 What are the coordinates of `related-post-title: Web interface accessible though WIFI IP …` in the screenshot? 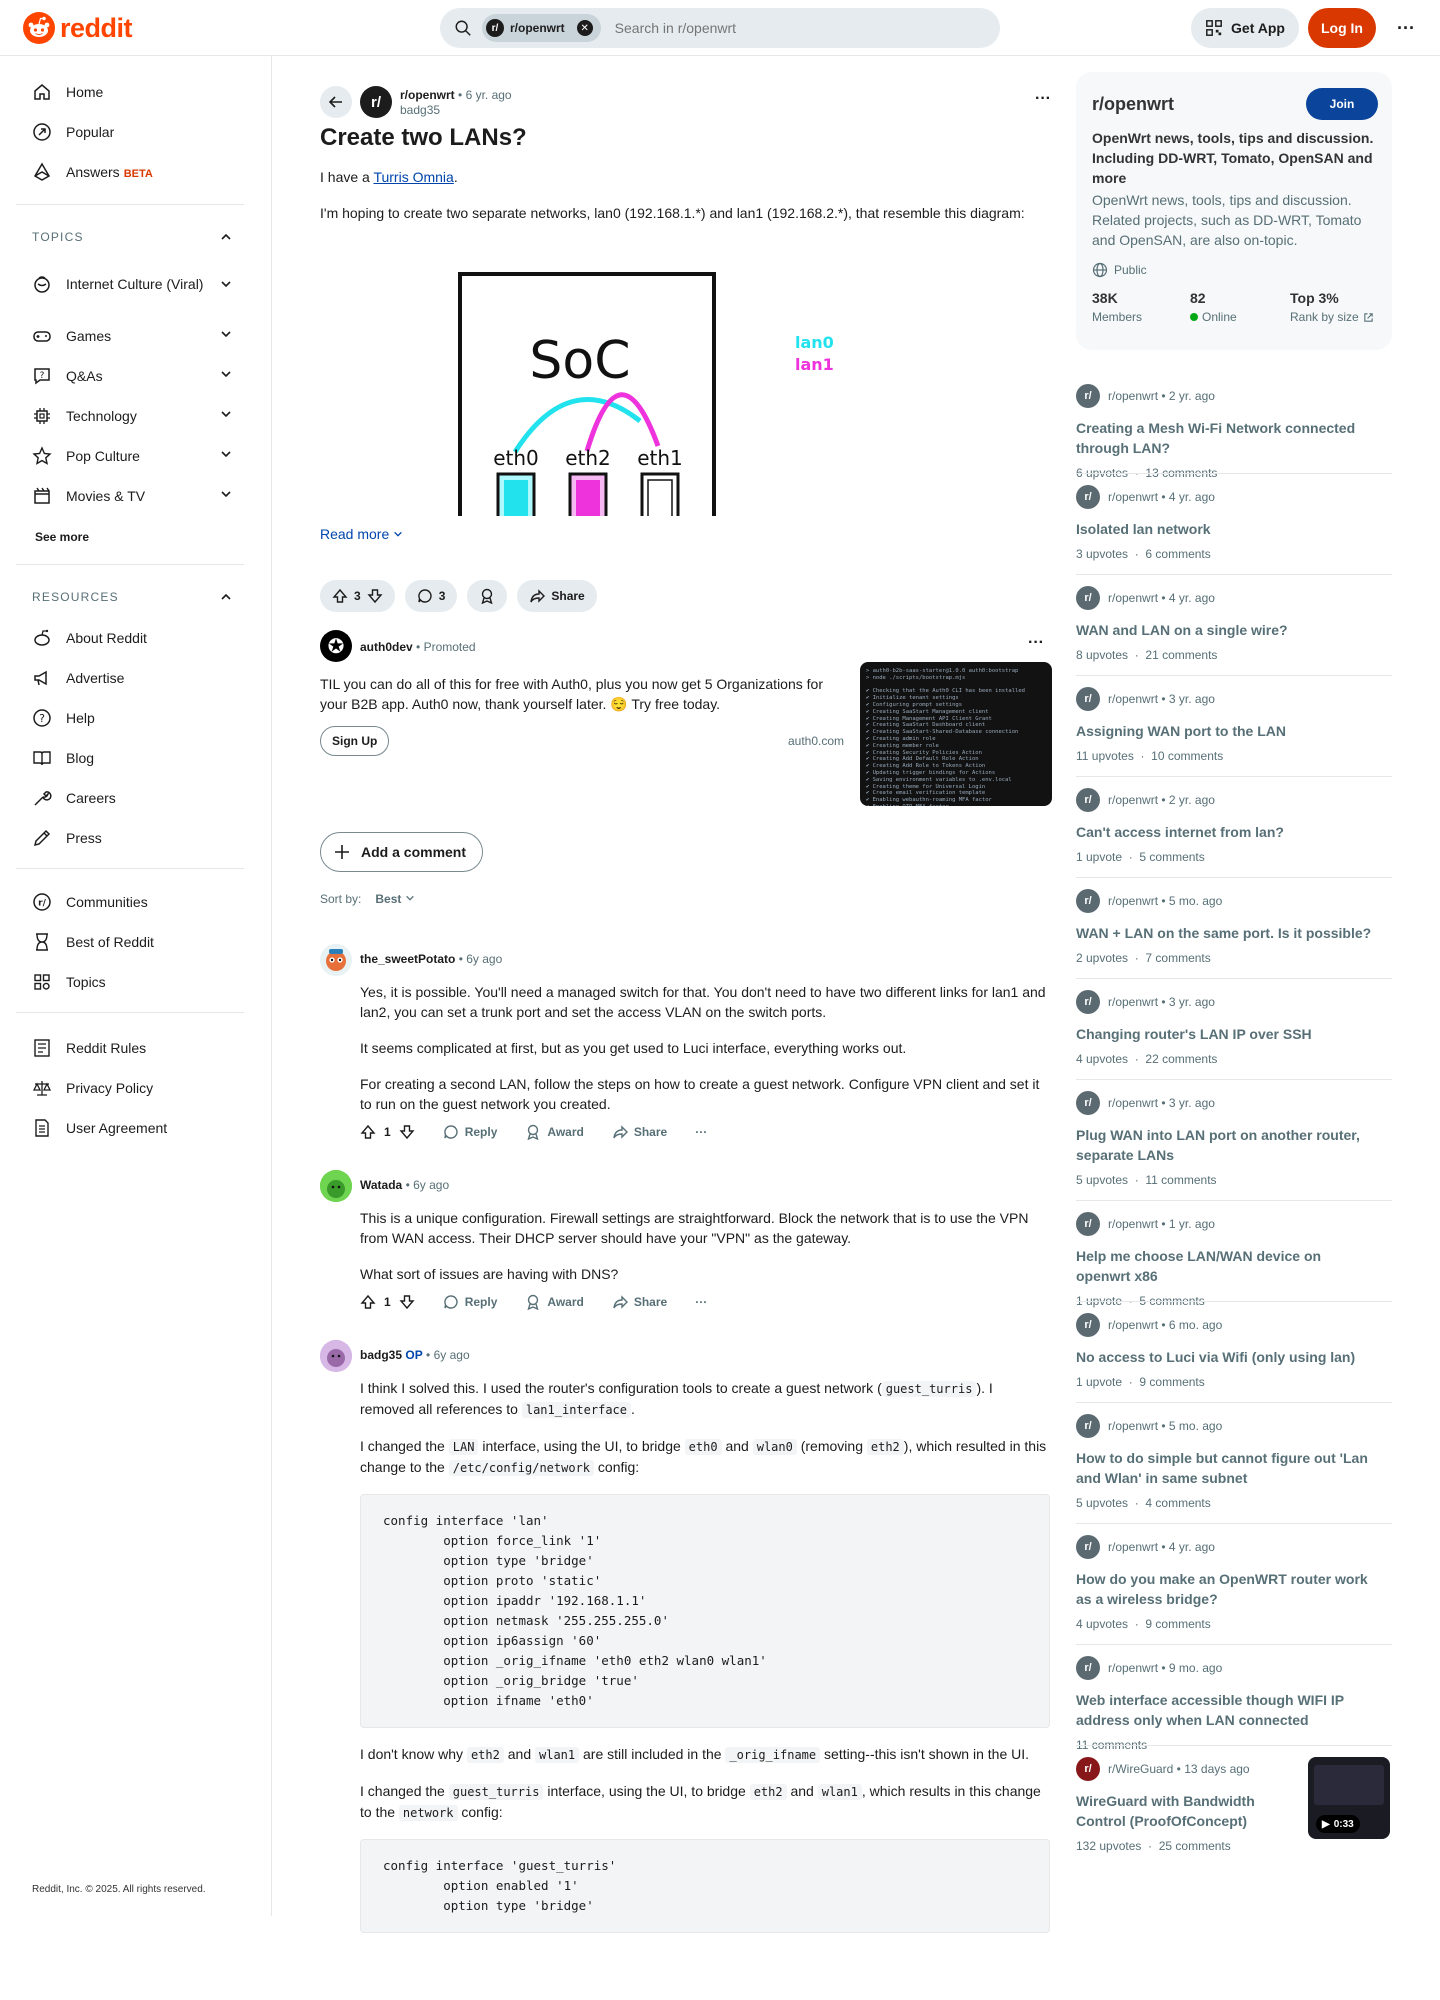 It's located at (1226, 1710).